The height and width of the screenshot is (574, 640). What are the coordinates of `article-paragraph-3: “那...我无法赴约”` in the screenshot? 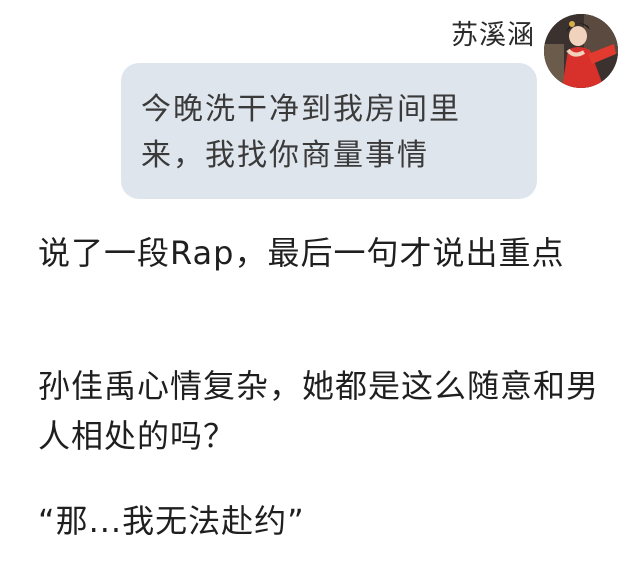 It's located at (171, 521).